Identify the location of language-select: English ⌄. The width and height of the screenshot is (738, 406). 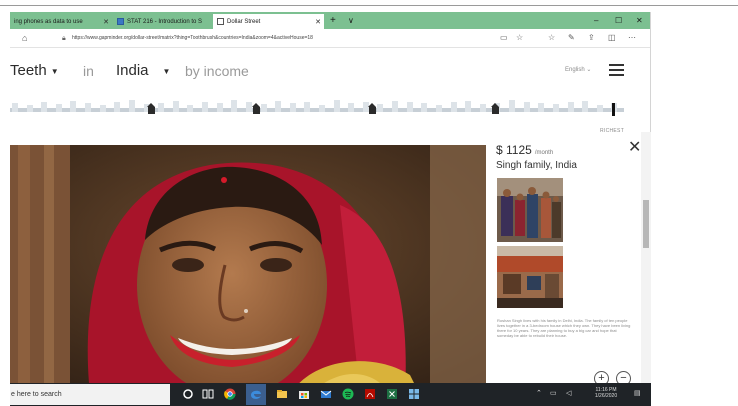
(578, 69).